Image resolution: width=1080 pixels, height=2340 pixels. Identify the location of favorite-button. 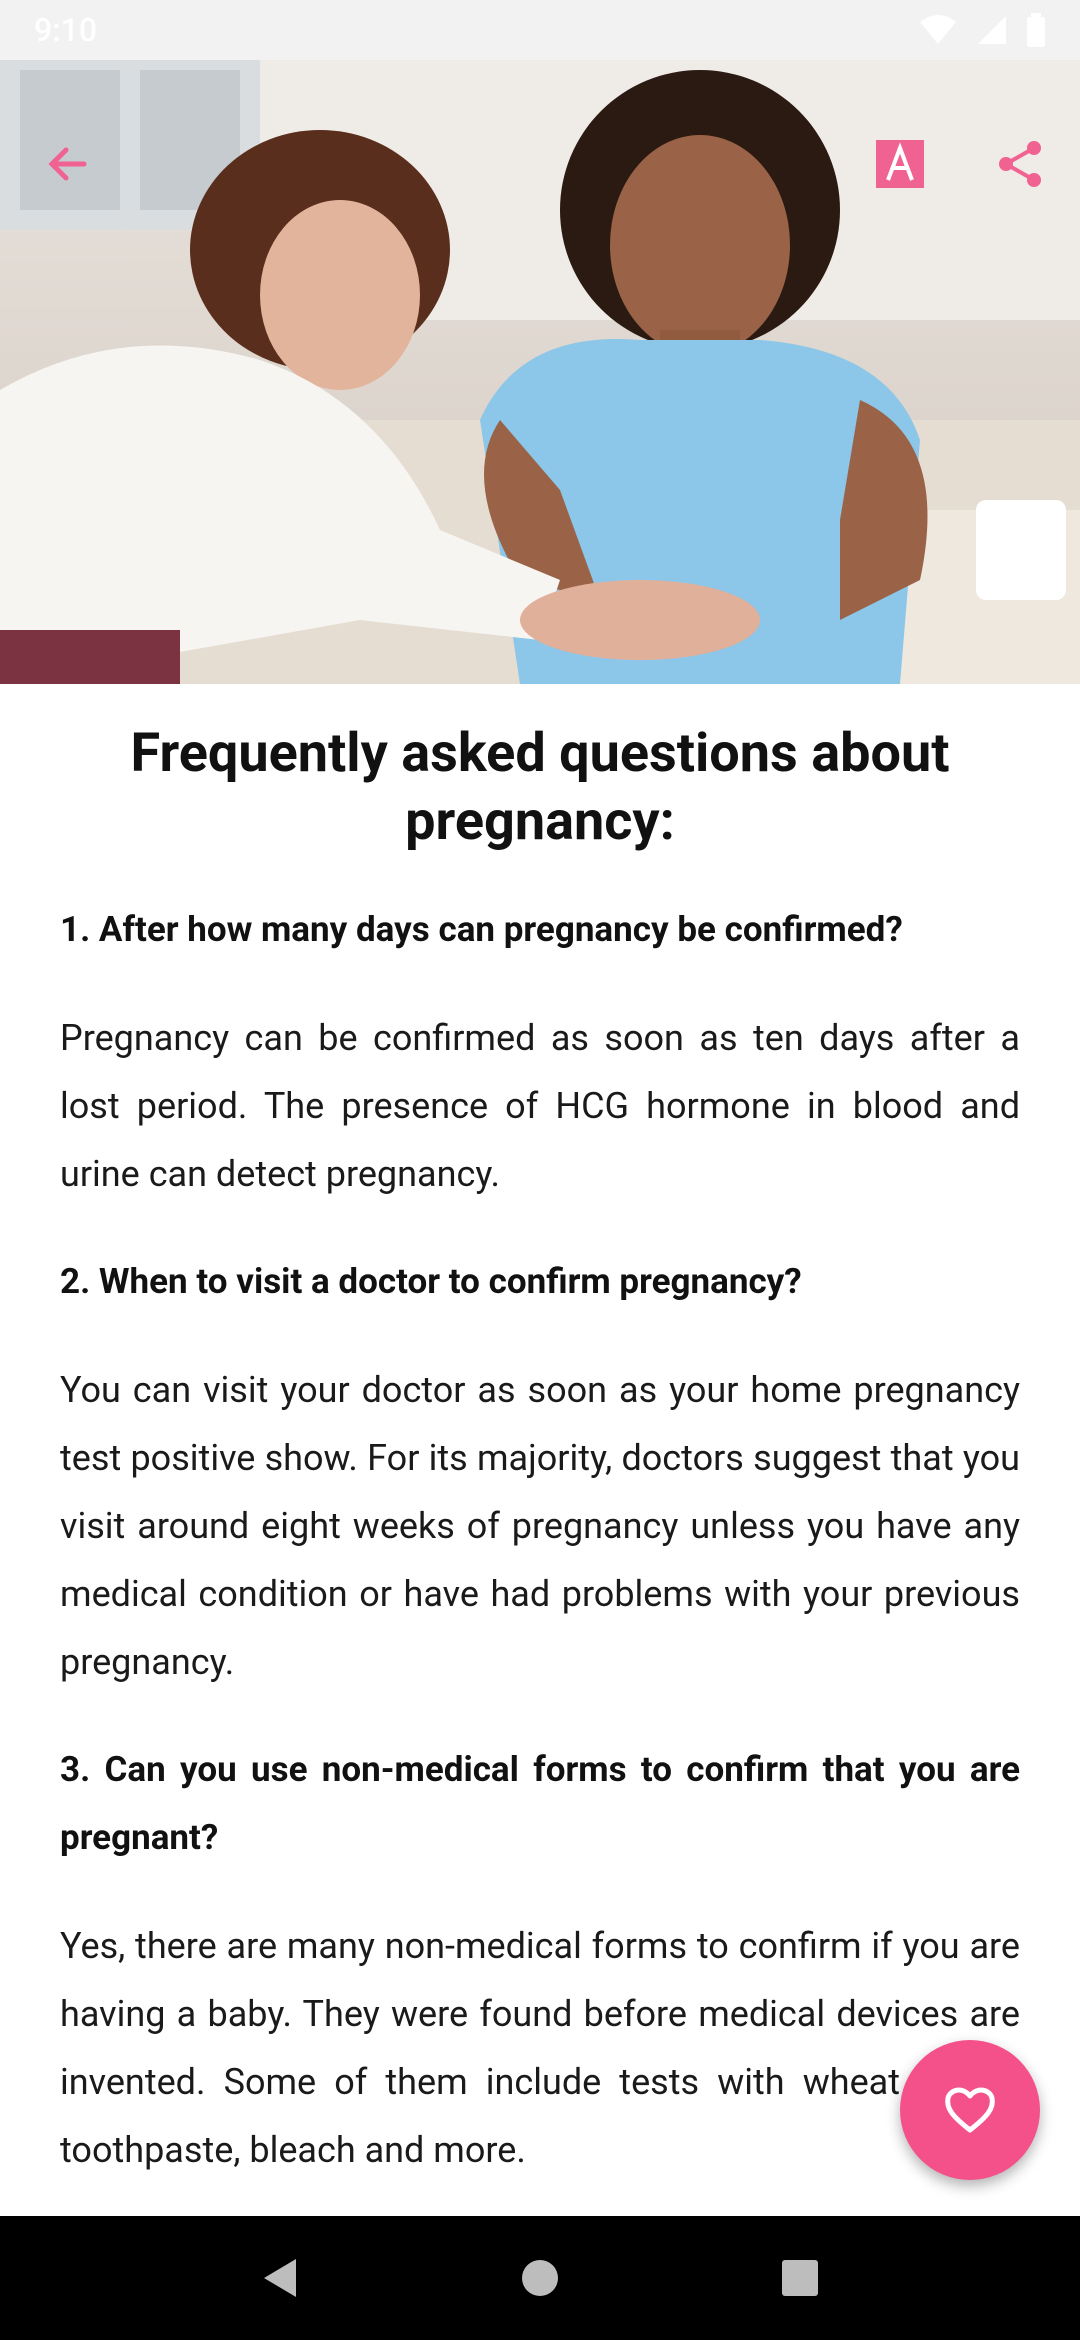
(970, 2110).